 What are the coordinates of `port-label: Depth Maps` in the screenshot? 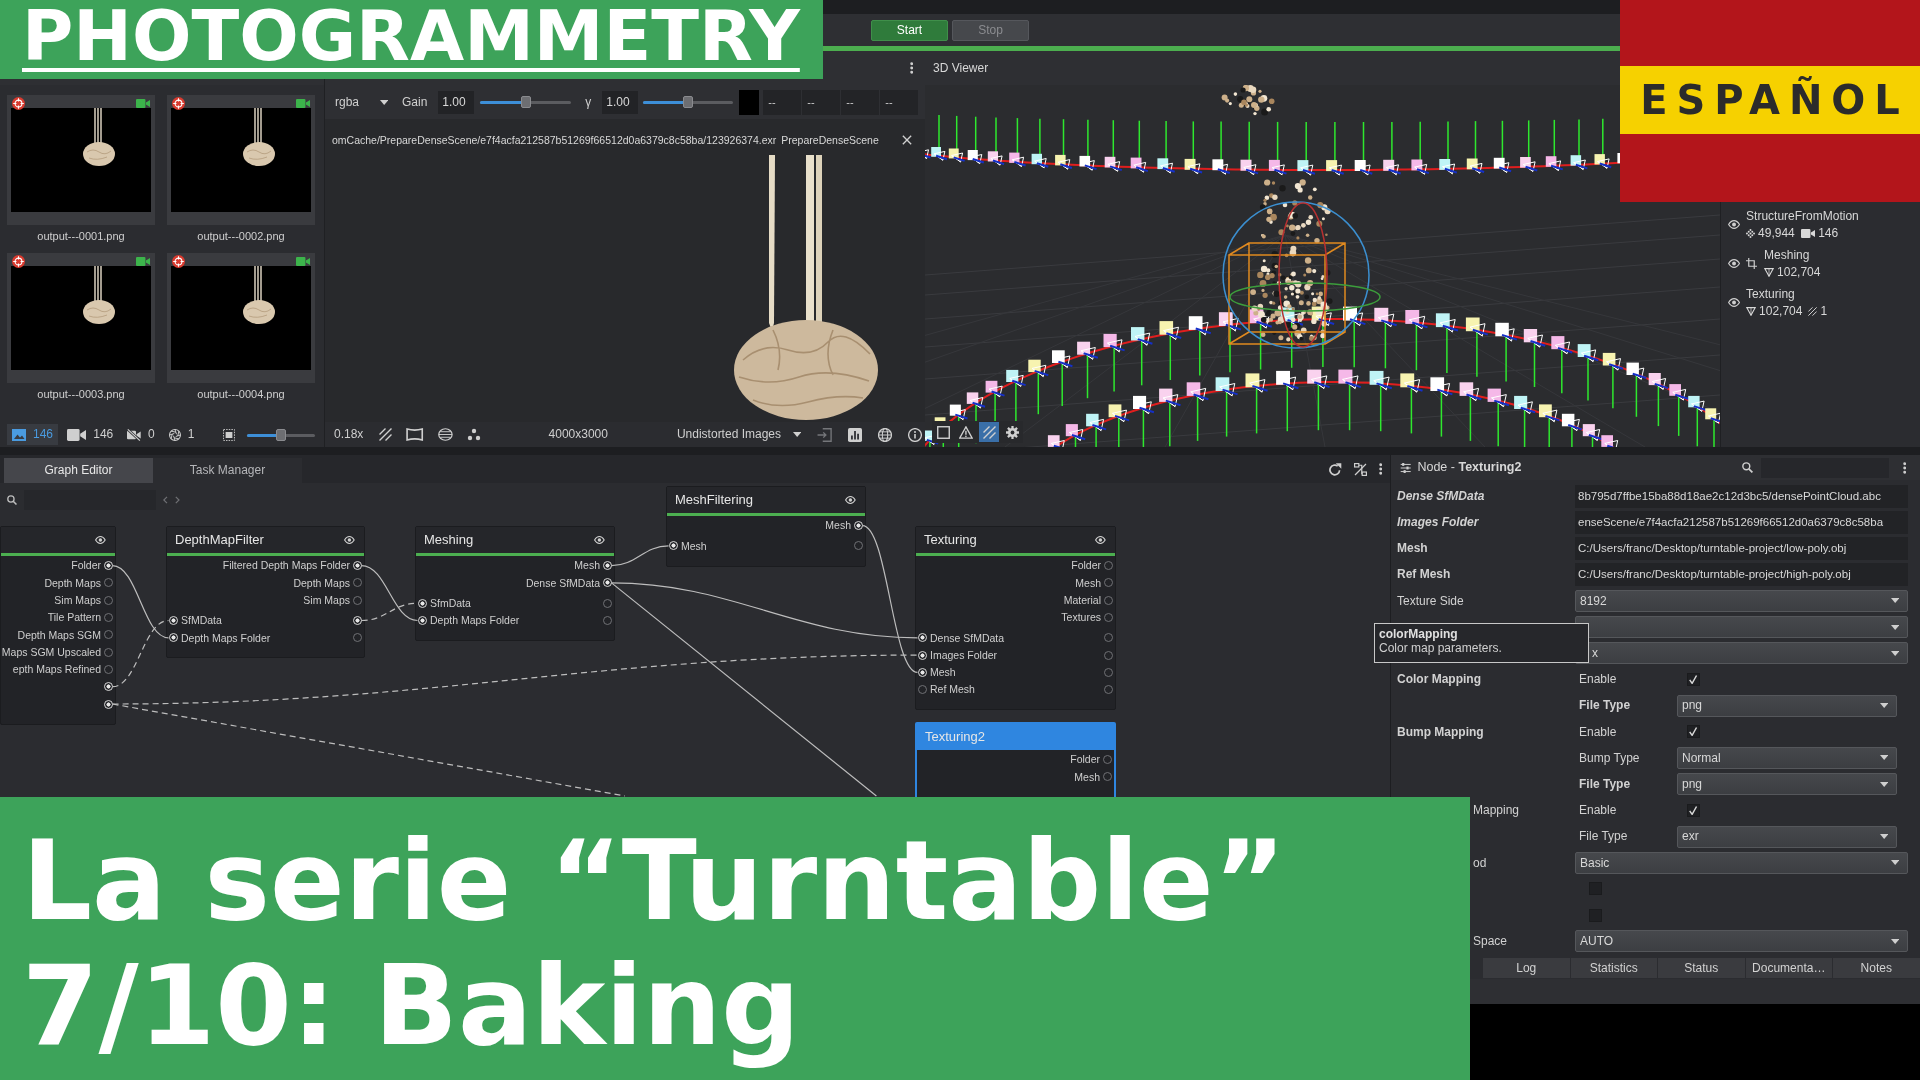 It's located at (72, 583).